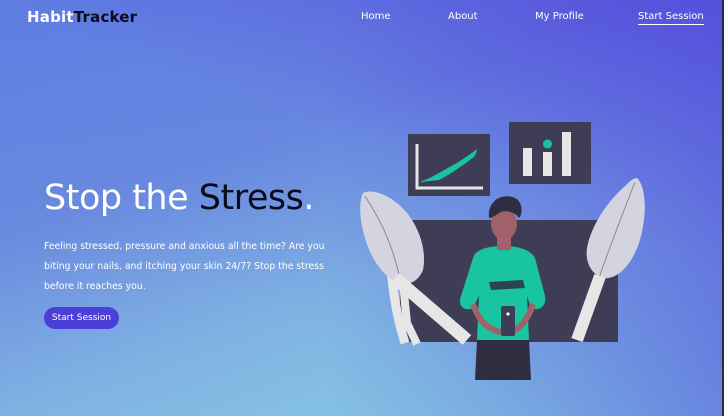  Describe the element at coordinates (116, 198) in the screenshot. I see `hero-title-light: Stop the` at that location.